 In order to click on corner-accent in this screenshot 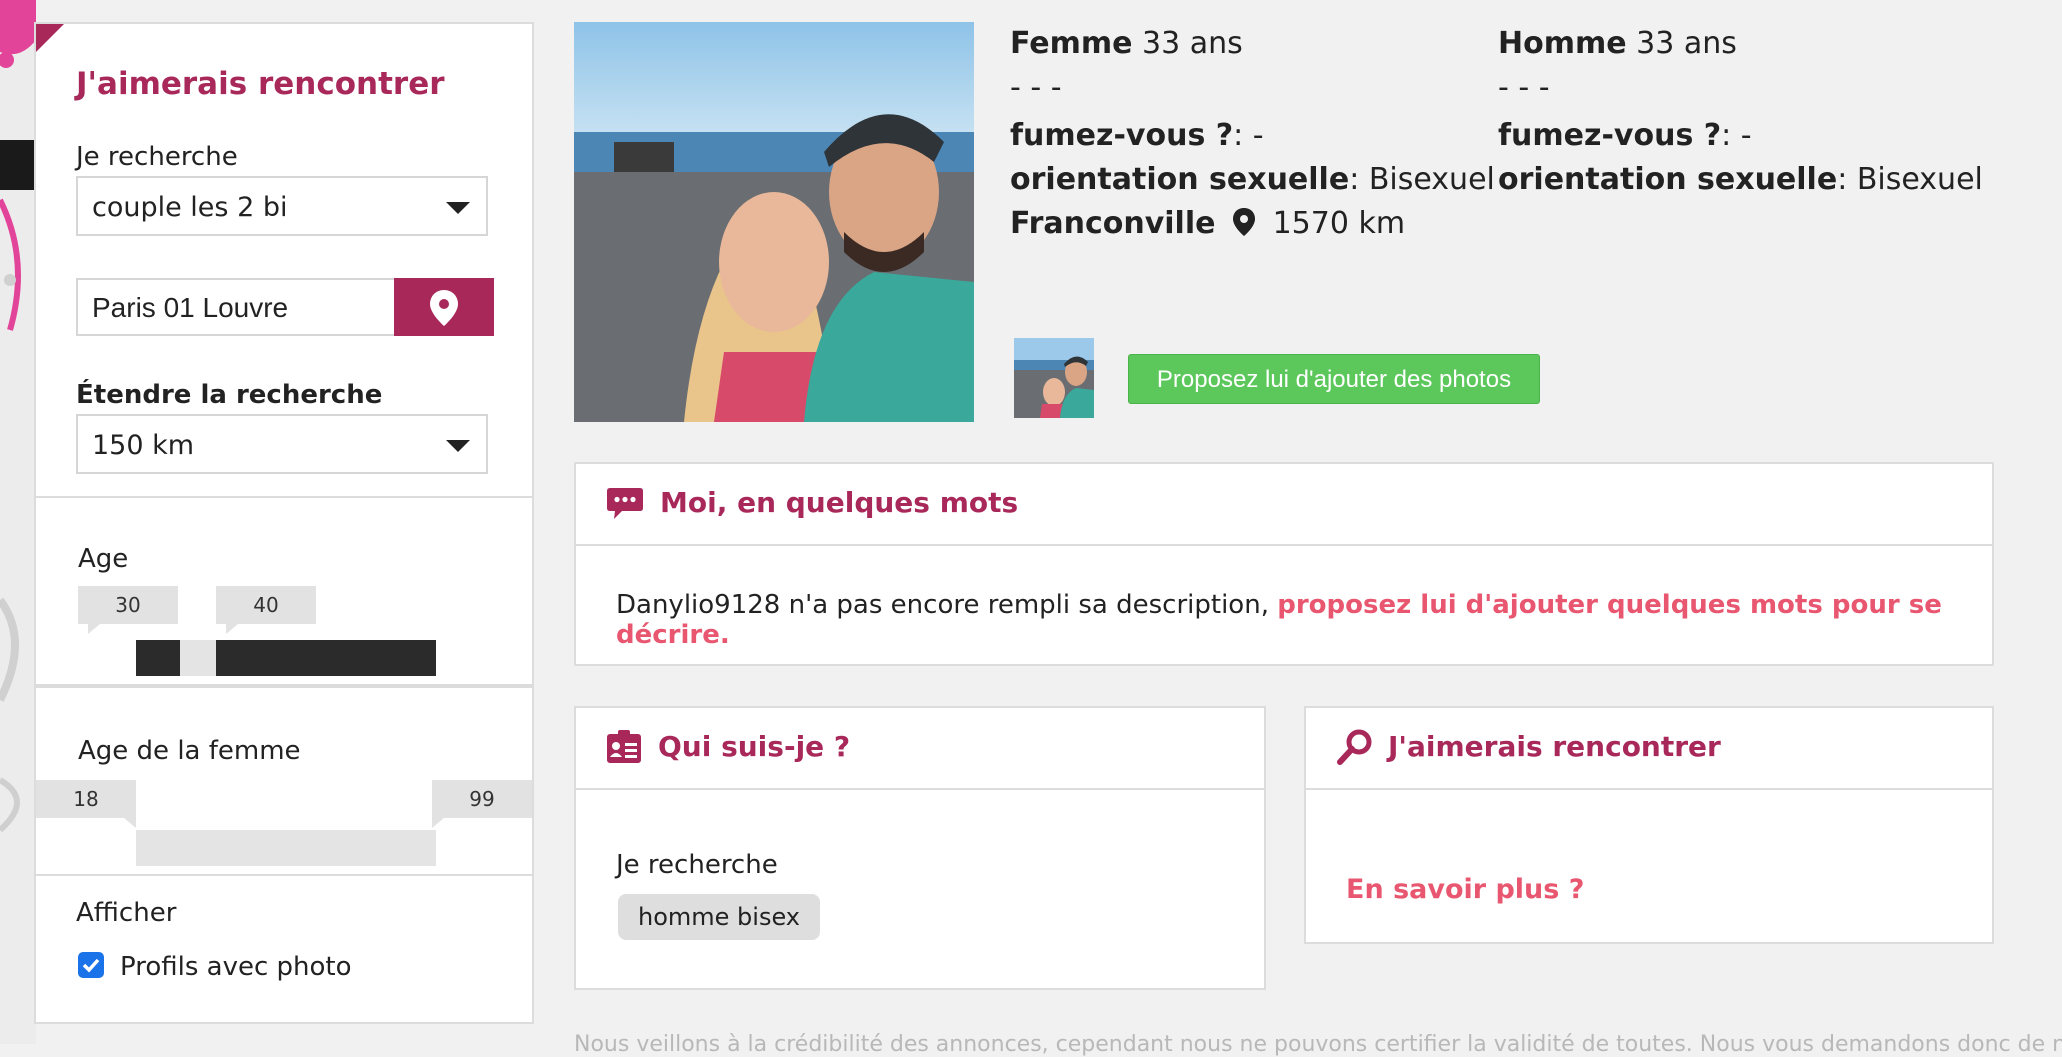, I will do `click(50, 38)`.